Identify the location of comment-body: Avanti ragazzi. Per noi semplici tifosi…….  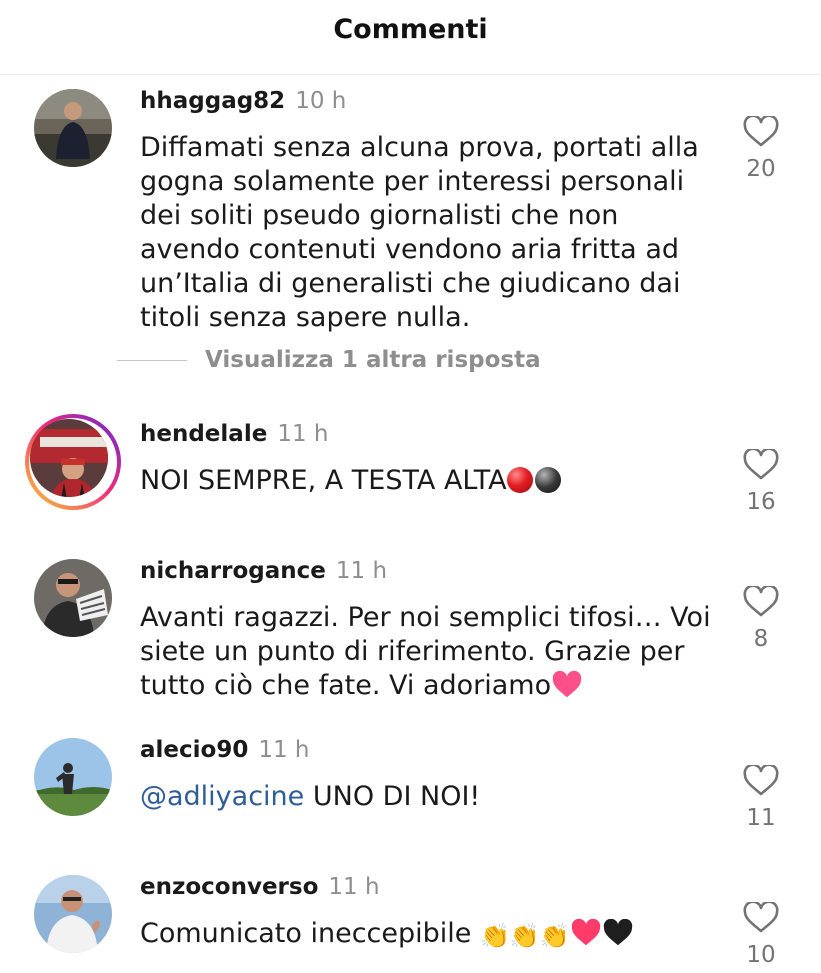
(425, 651).